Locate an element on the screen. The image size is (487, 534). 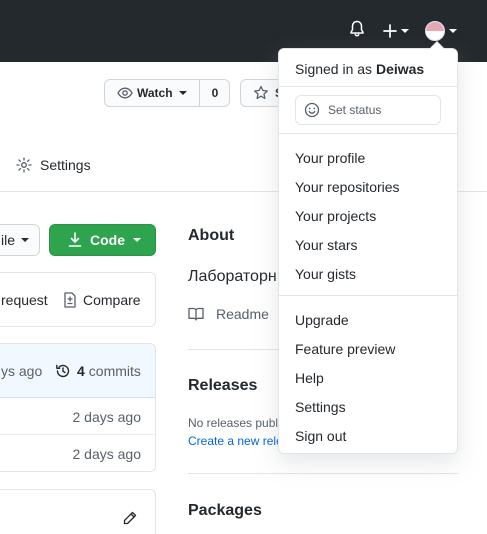
sidebar-divider is located at coordinates (323, 473).